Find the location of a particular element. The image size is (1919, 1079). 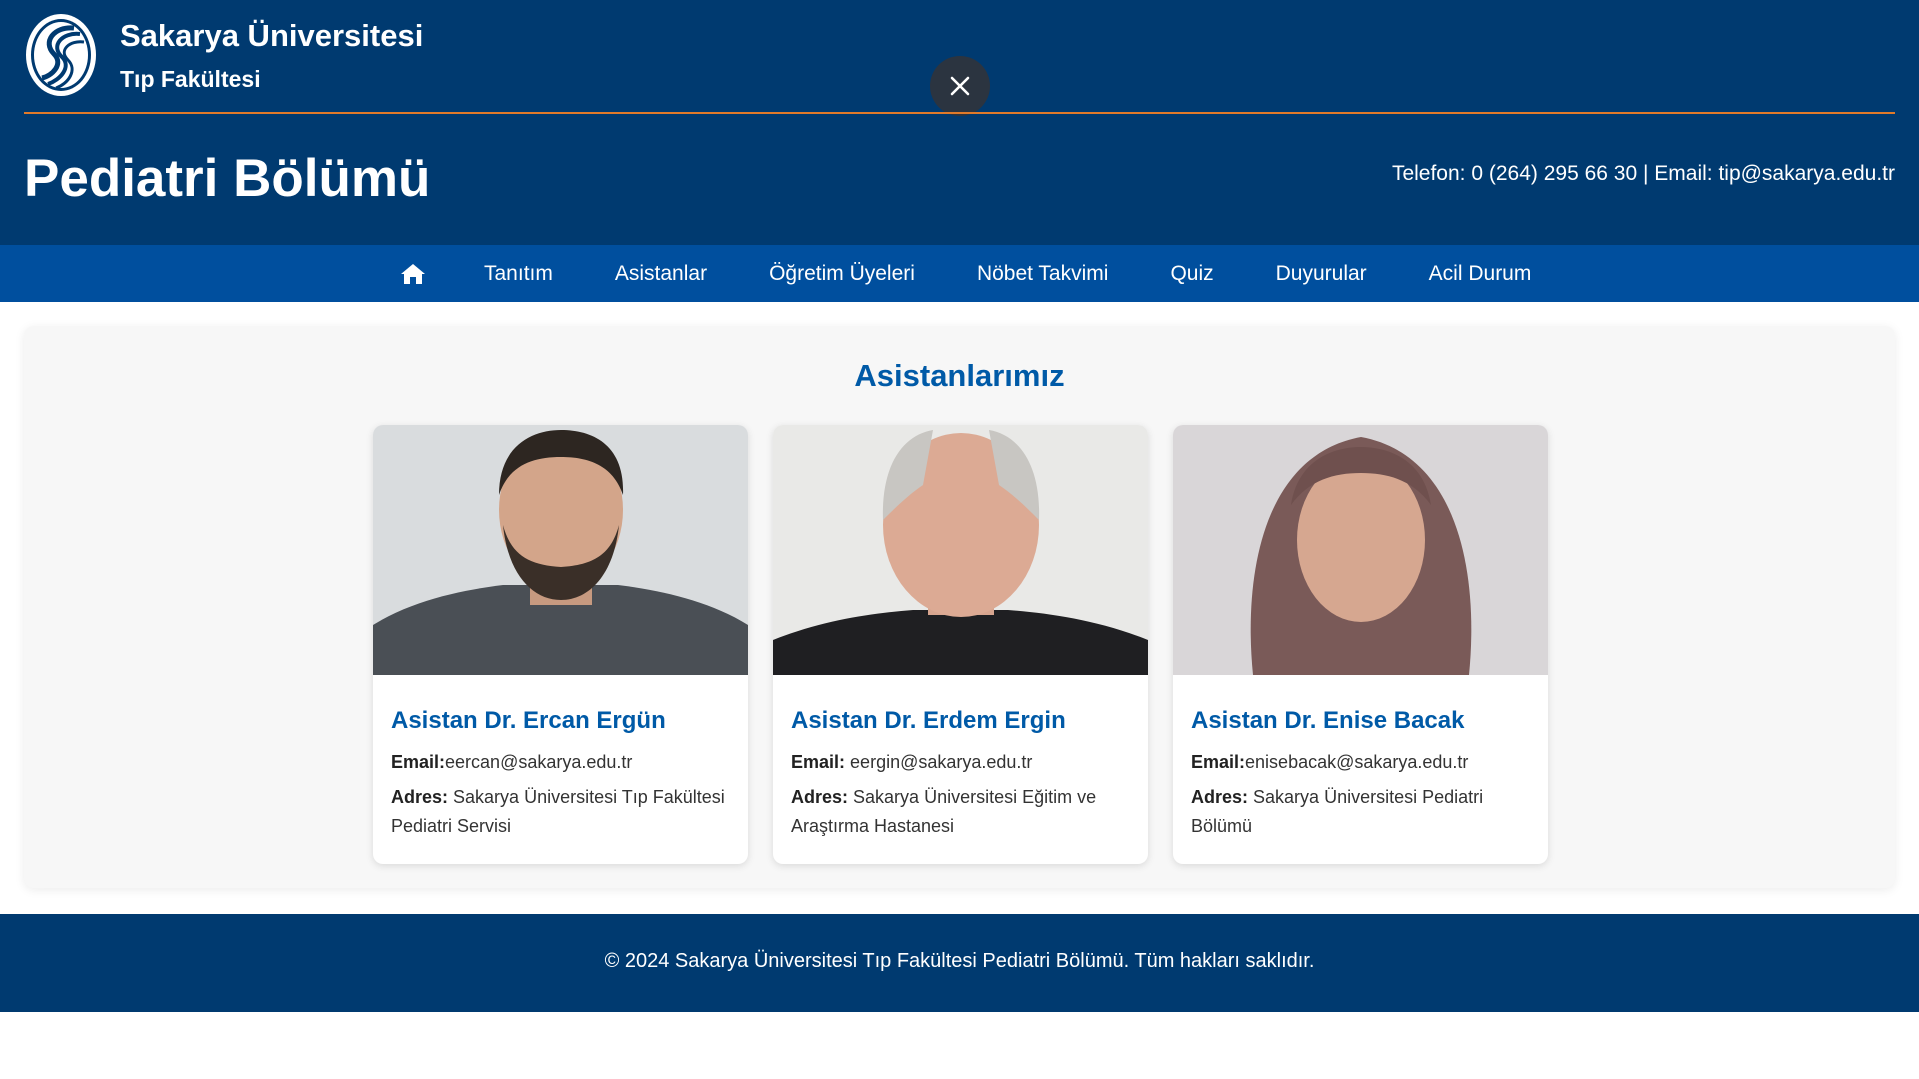

nav-home is located at coordinates (420, 273).